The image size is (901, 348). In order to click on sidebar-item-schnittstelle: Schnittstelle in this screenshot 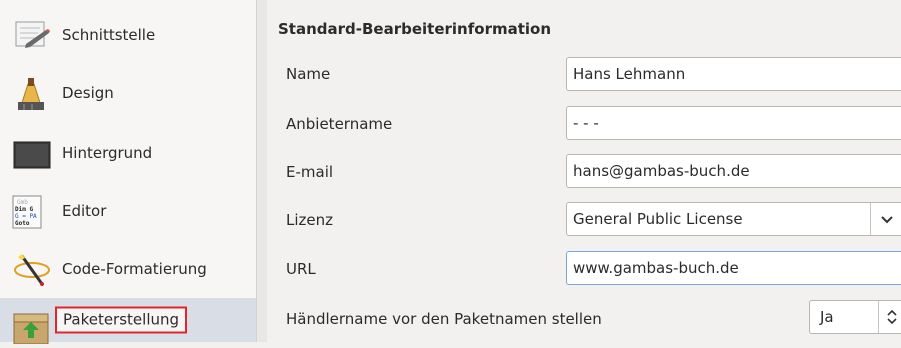, I will do `click(128, 35)`.